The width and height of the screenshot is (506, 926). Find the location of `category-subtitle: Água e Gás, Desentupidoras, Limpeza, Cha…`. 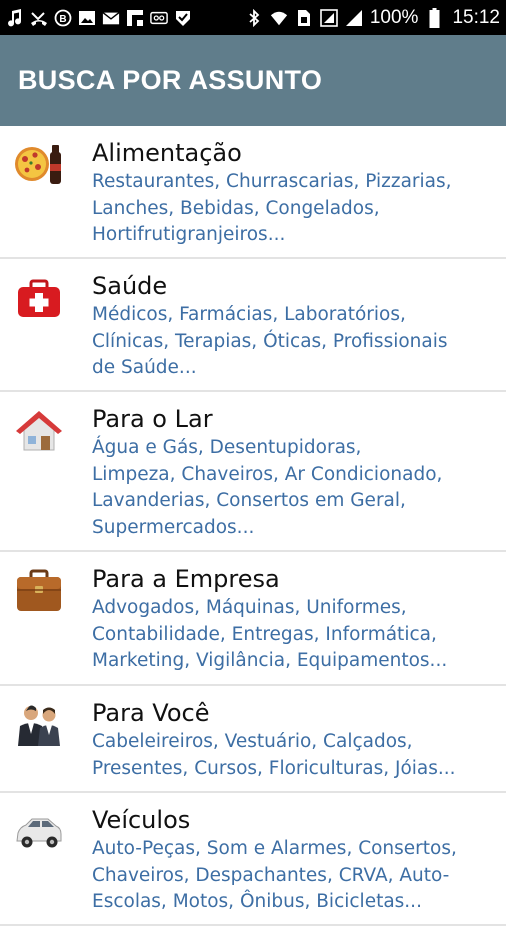

category-subtitle: Água e Gás, Desentupidoras, Limpeza, Cha… is located at coordinates (267, 487).